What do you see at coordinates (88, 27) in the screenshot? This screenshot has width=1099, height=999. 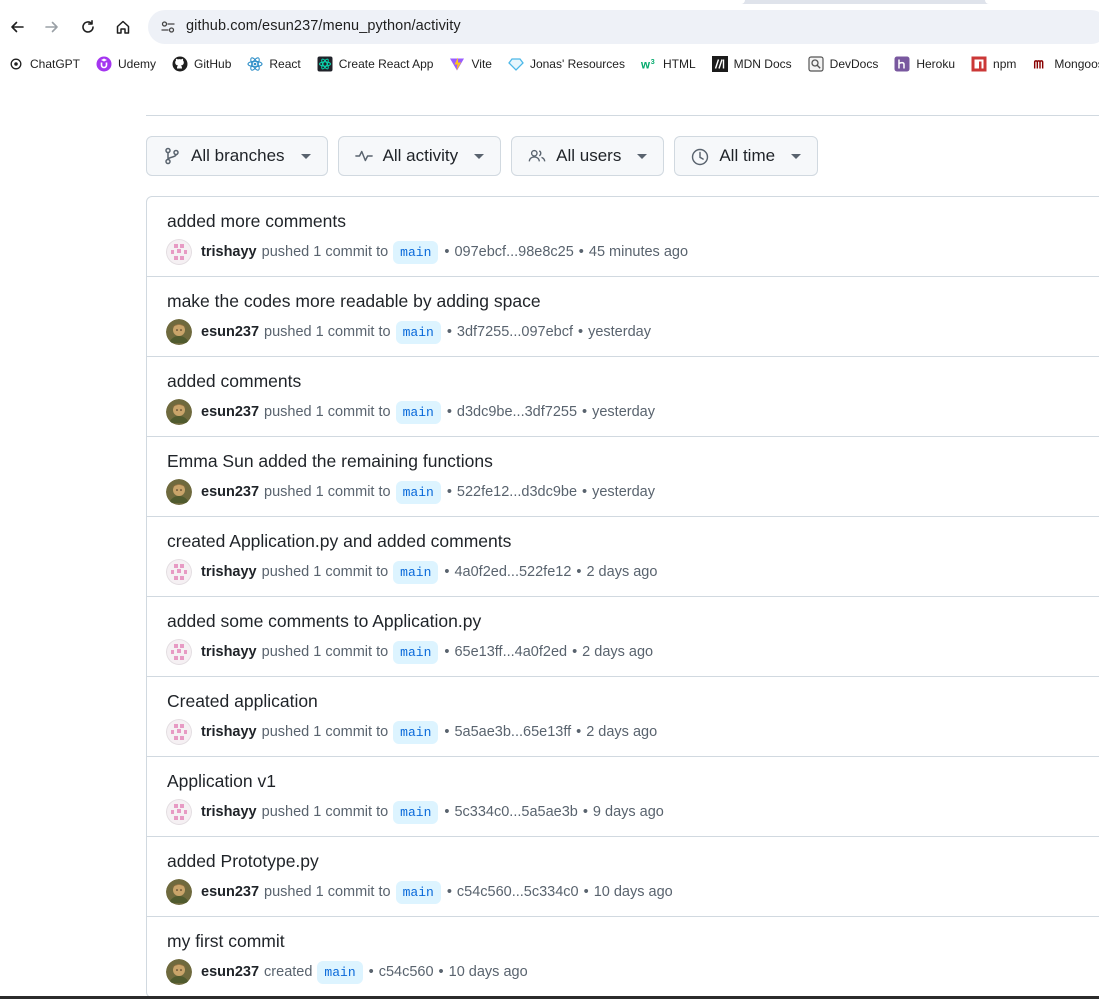 I see `reload-button` at bounding box center [88, 27].